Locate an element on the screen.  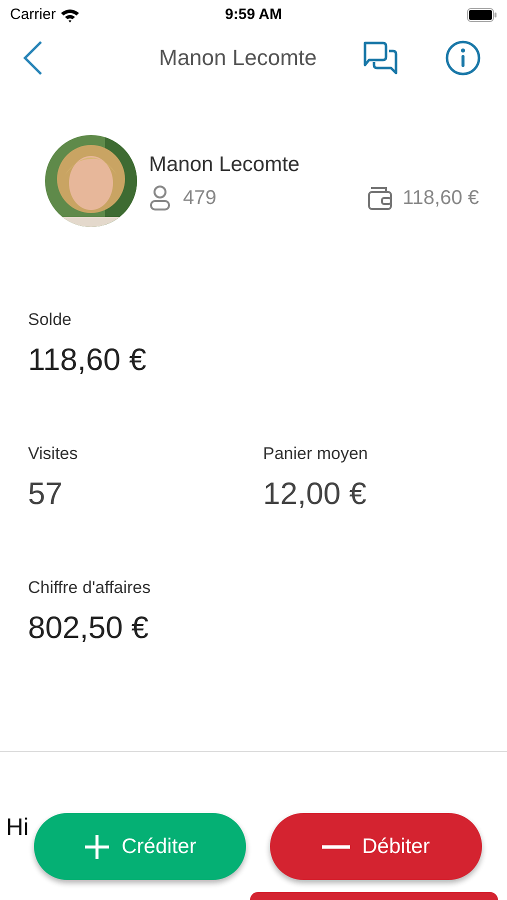
stat-label: Chiffre d'affaires is located at coordinates (90, 588).